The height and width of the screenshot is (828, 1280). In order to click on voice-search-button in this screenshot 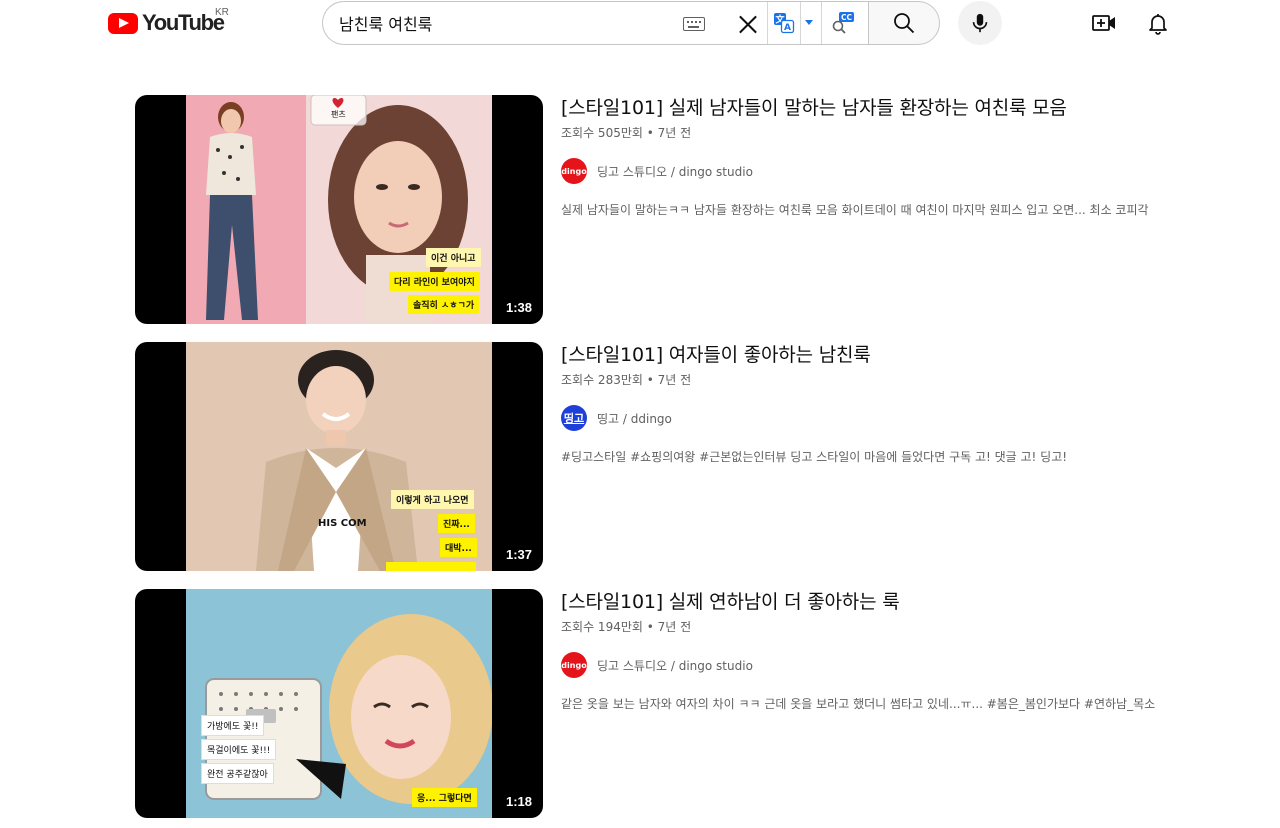, I will do `click(980, 23)`.